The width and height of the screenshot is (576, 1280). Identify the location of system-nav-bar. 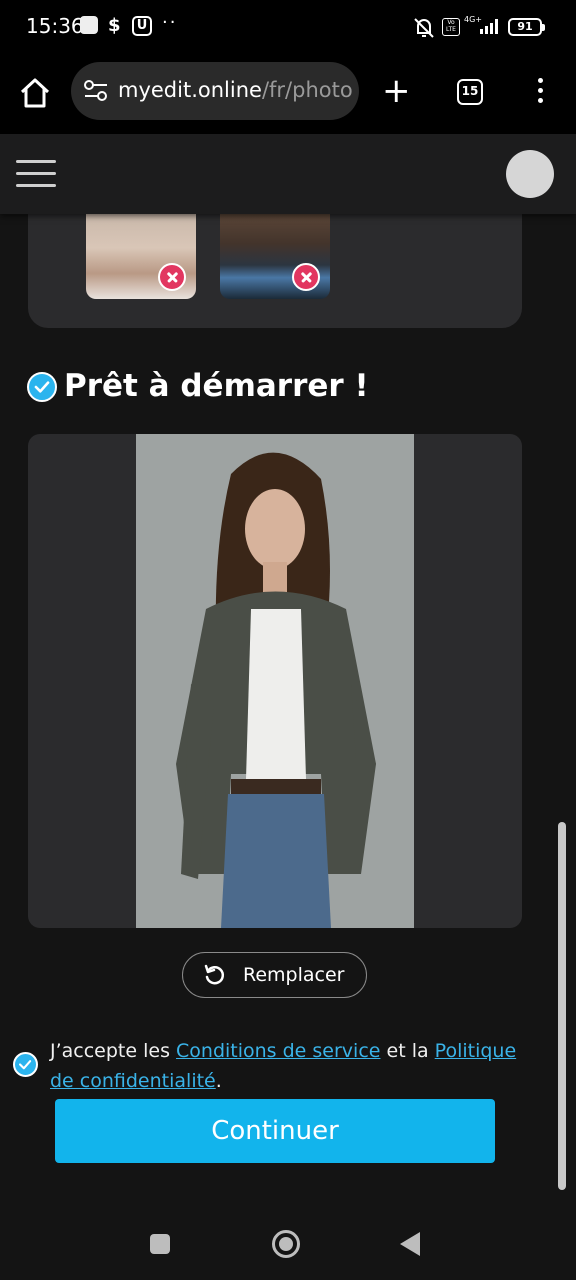
(288, 1247).